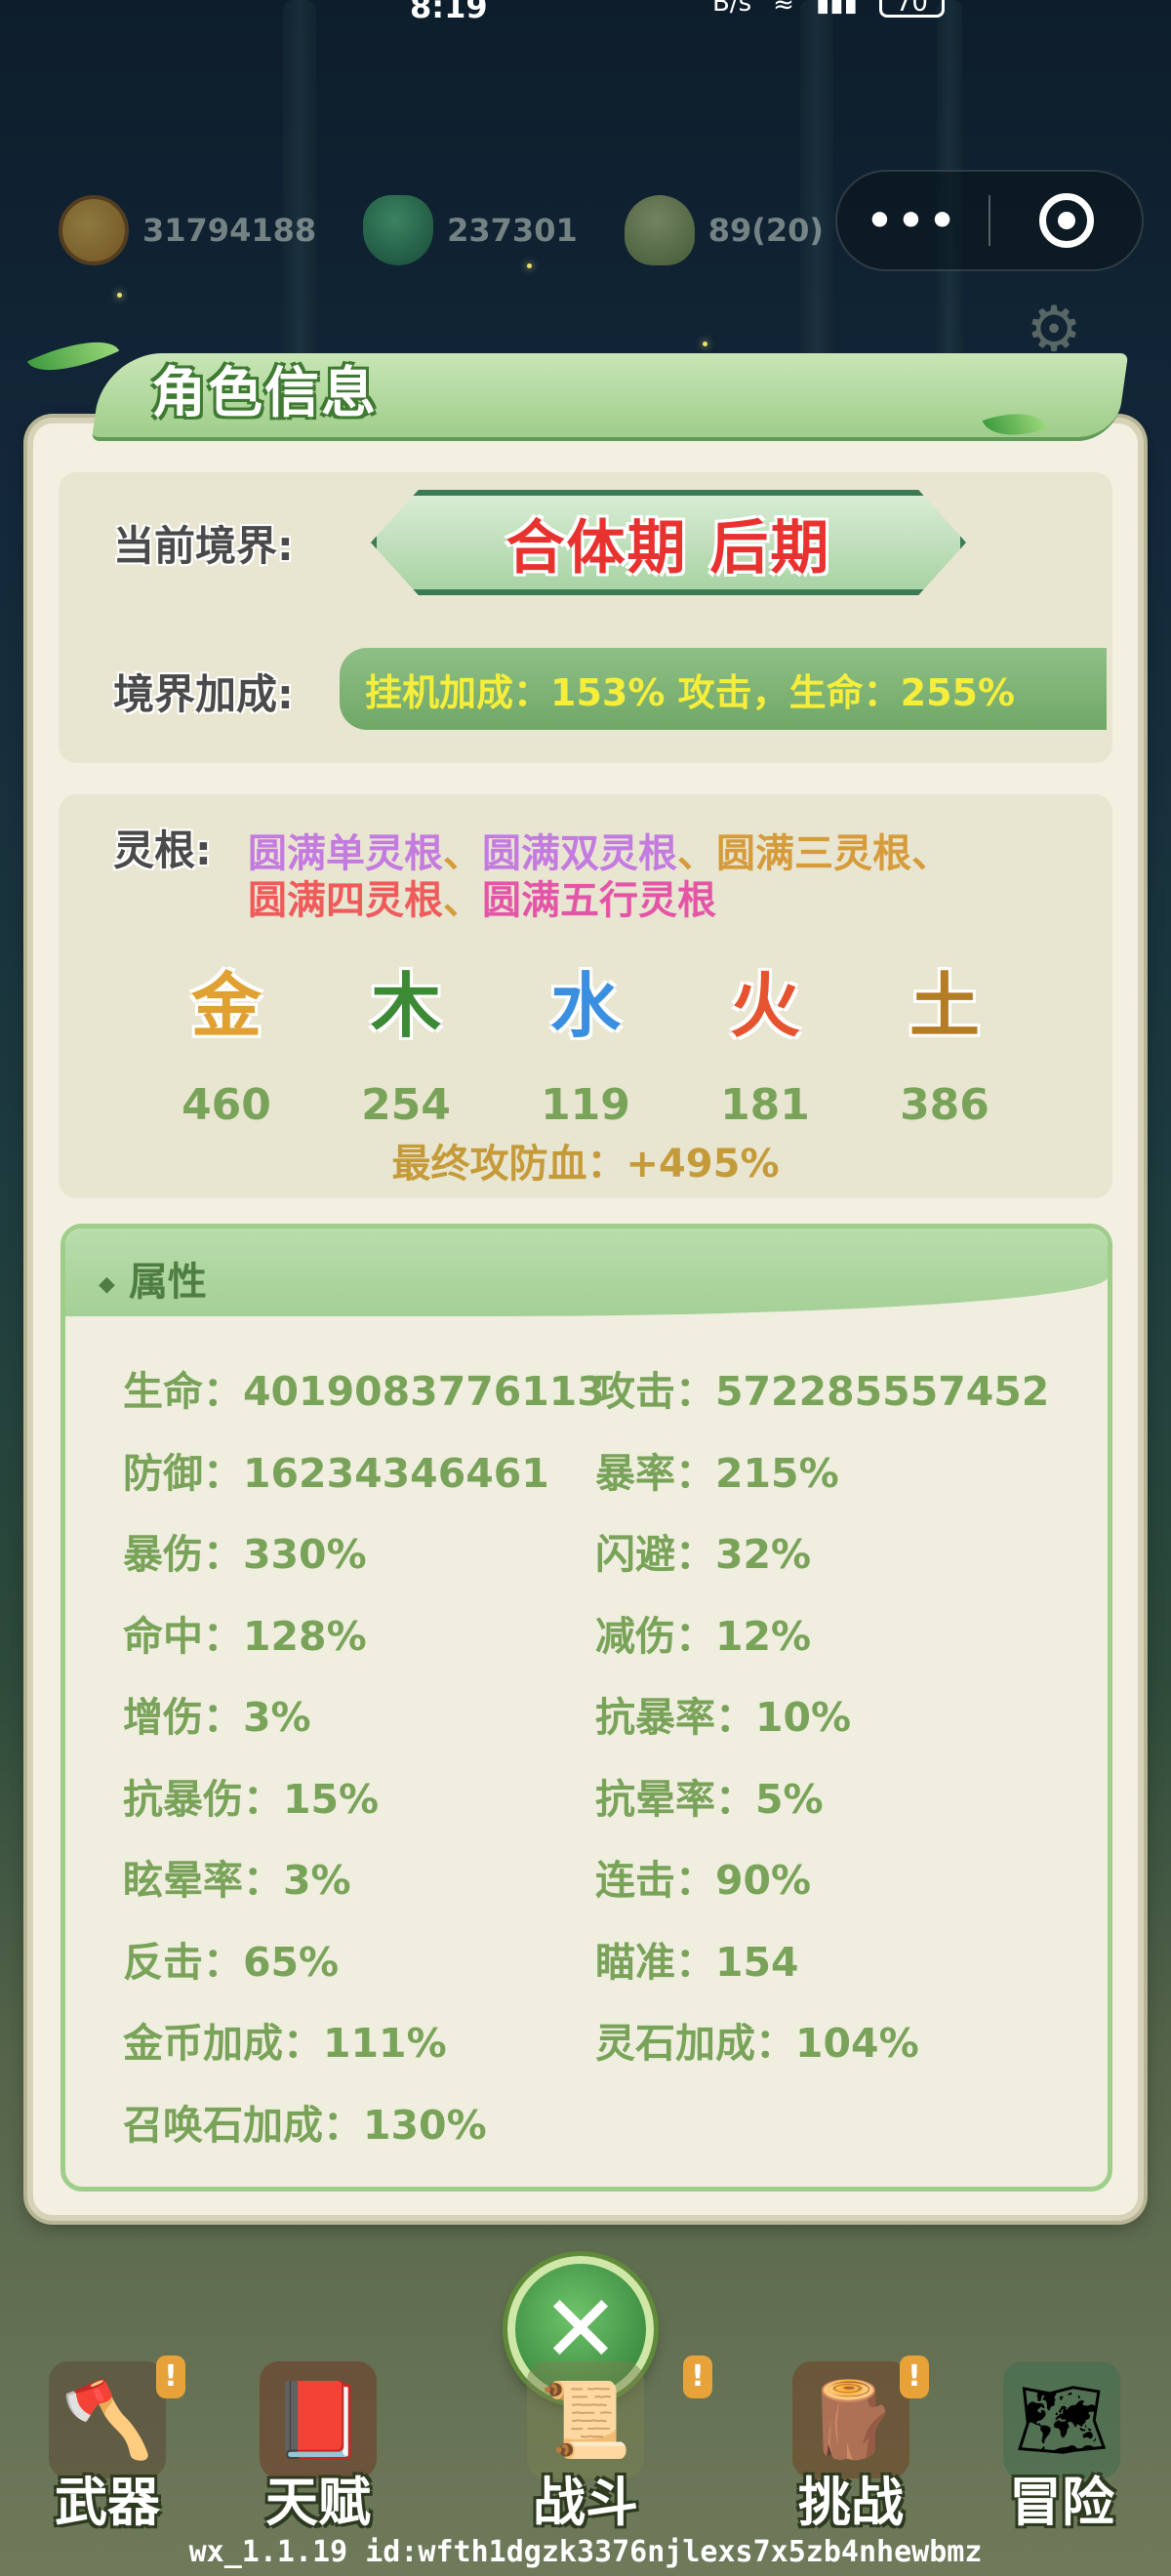 Image resolution: width=1171 pixels, height=2576 pixels. I want to click on resource-bud: 89(20), so click(724, 230).